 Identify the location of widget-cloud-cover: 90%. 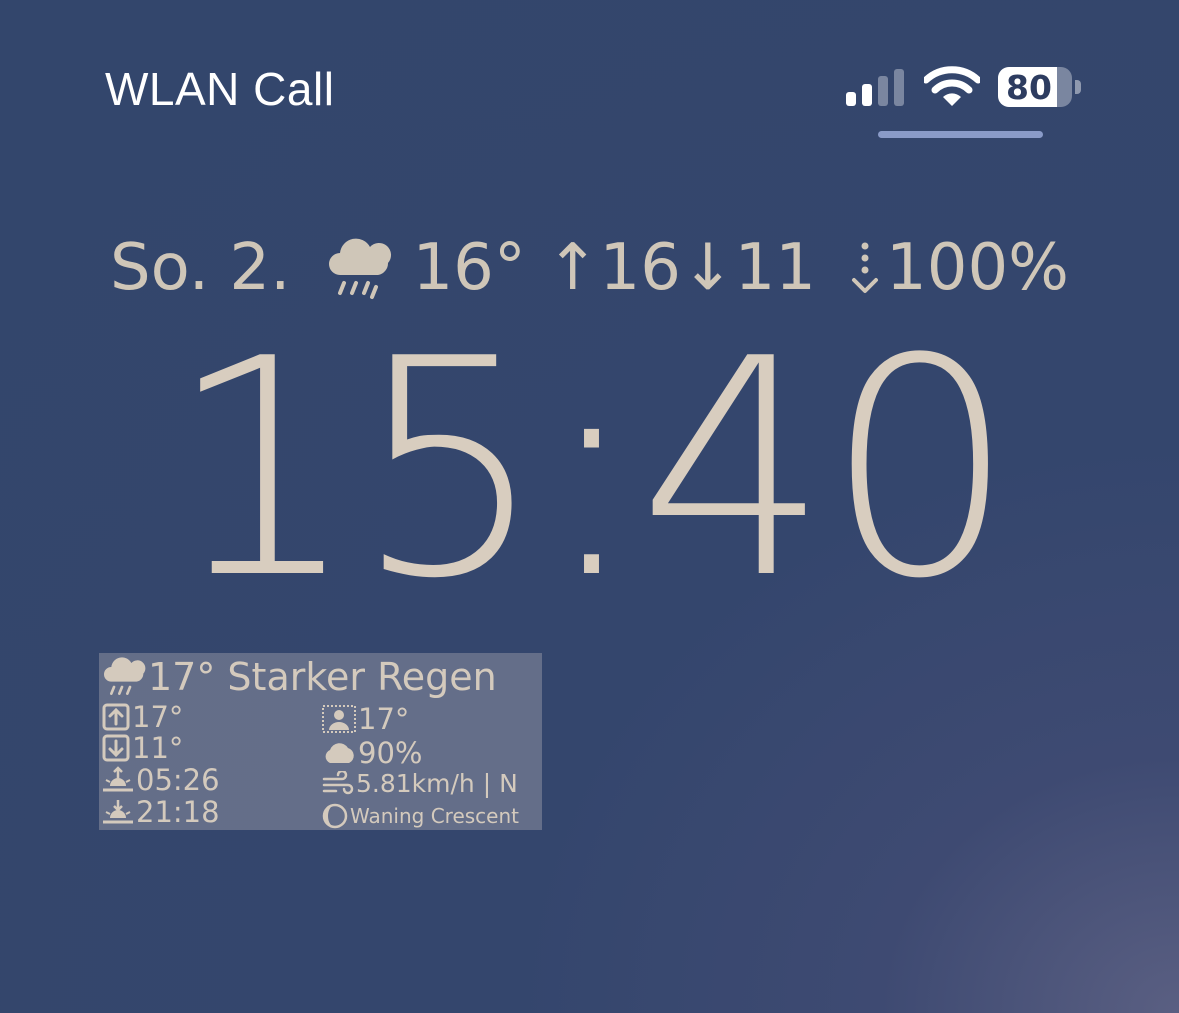
(390, 753).